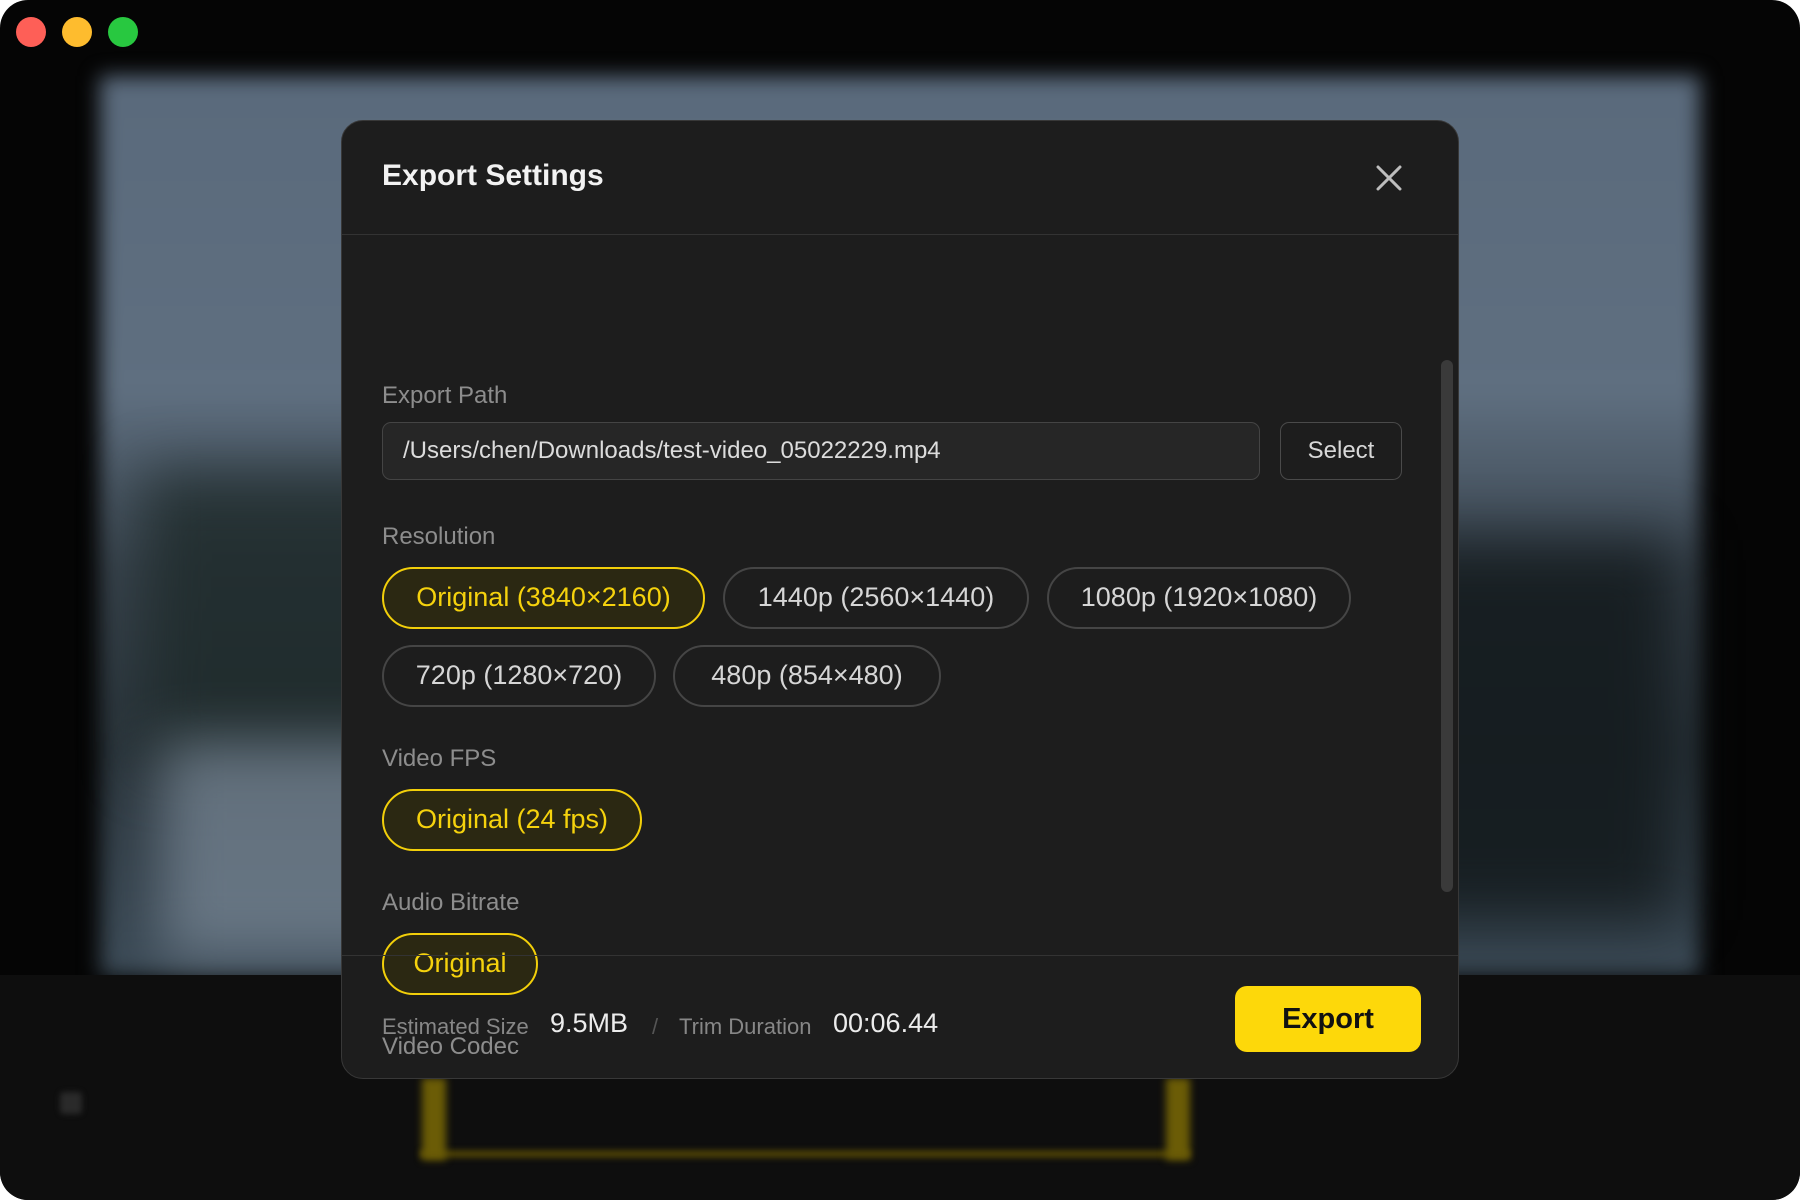 This screenshot has width=1800, height=1200. What do you see at coordinates (123, 32) in the screenshot?
I see `window-zoom-button` at bounding box center [123, 32].